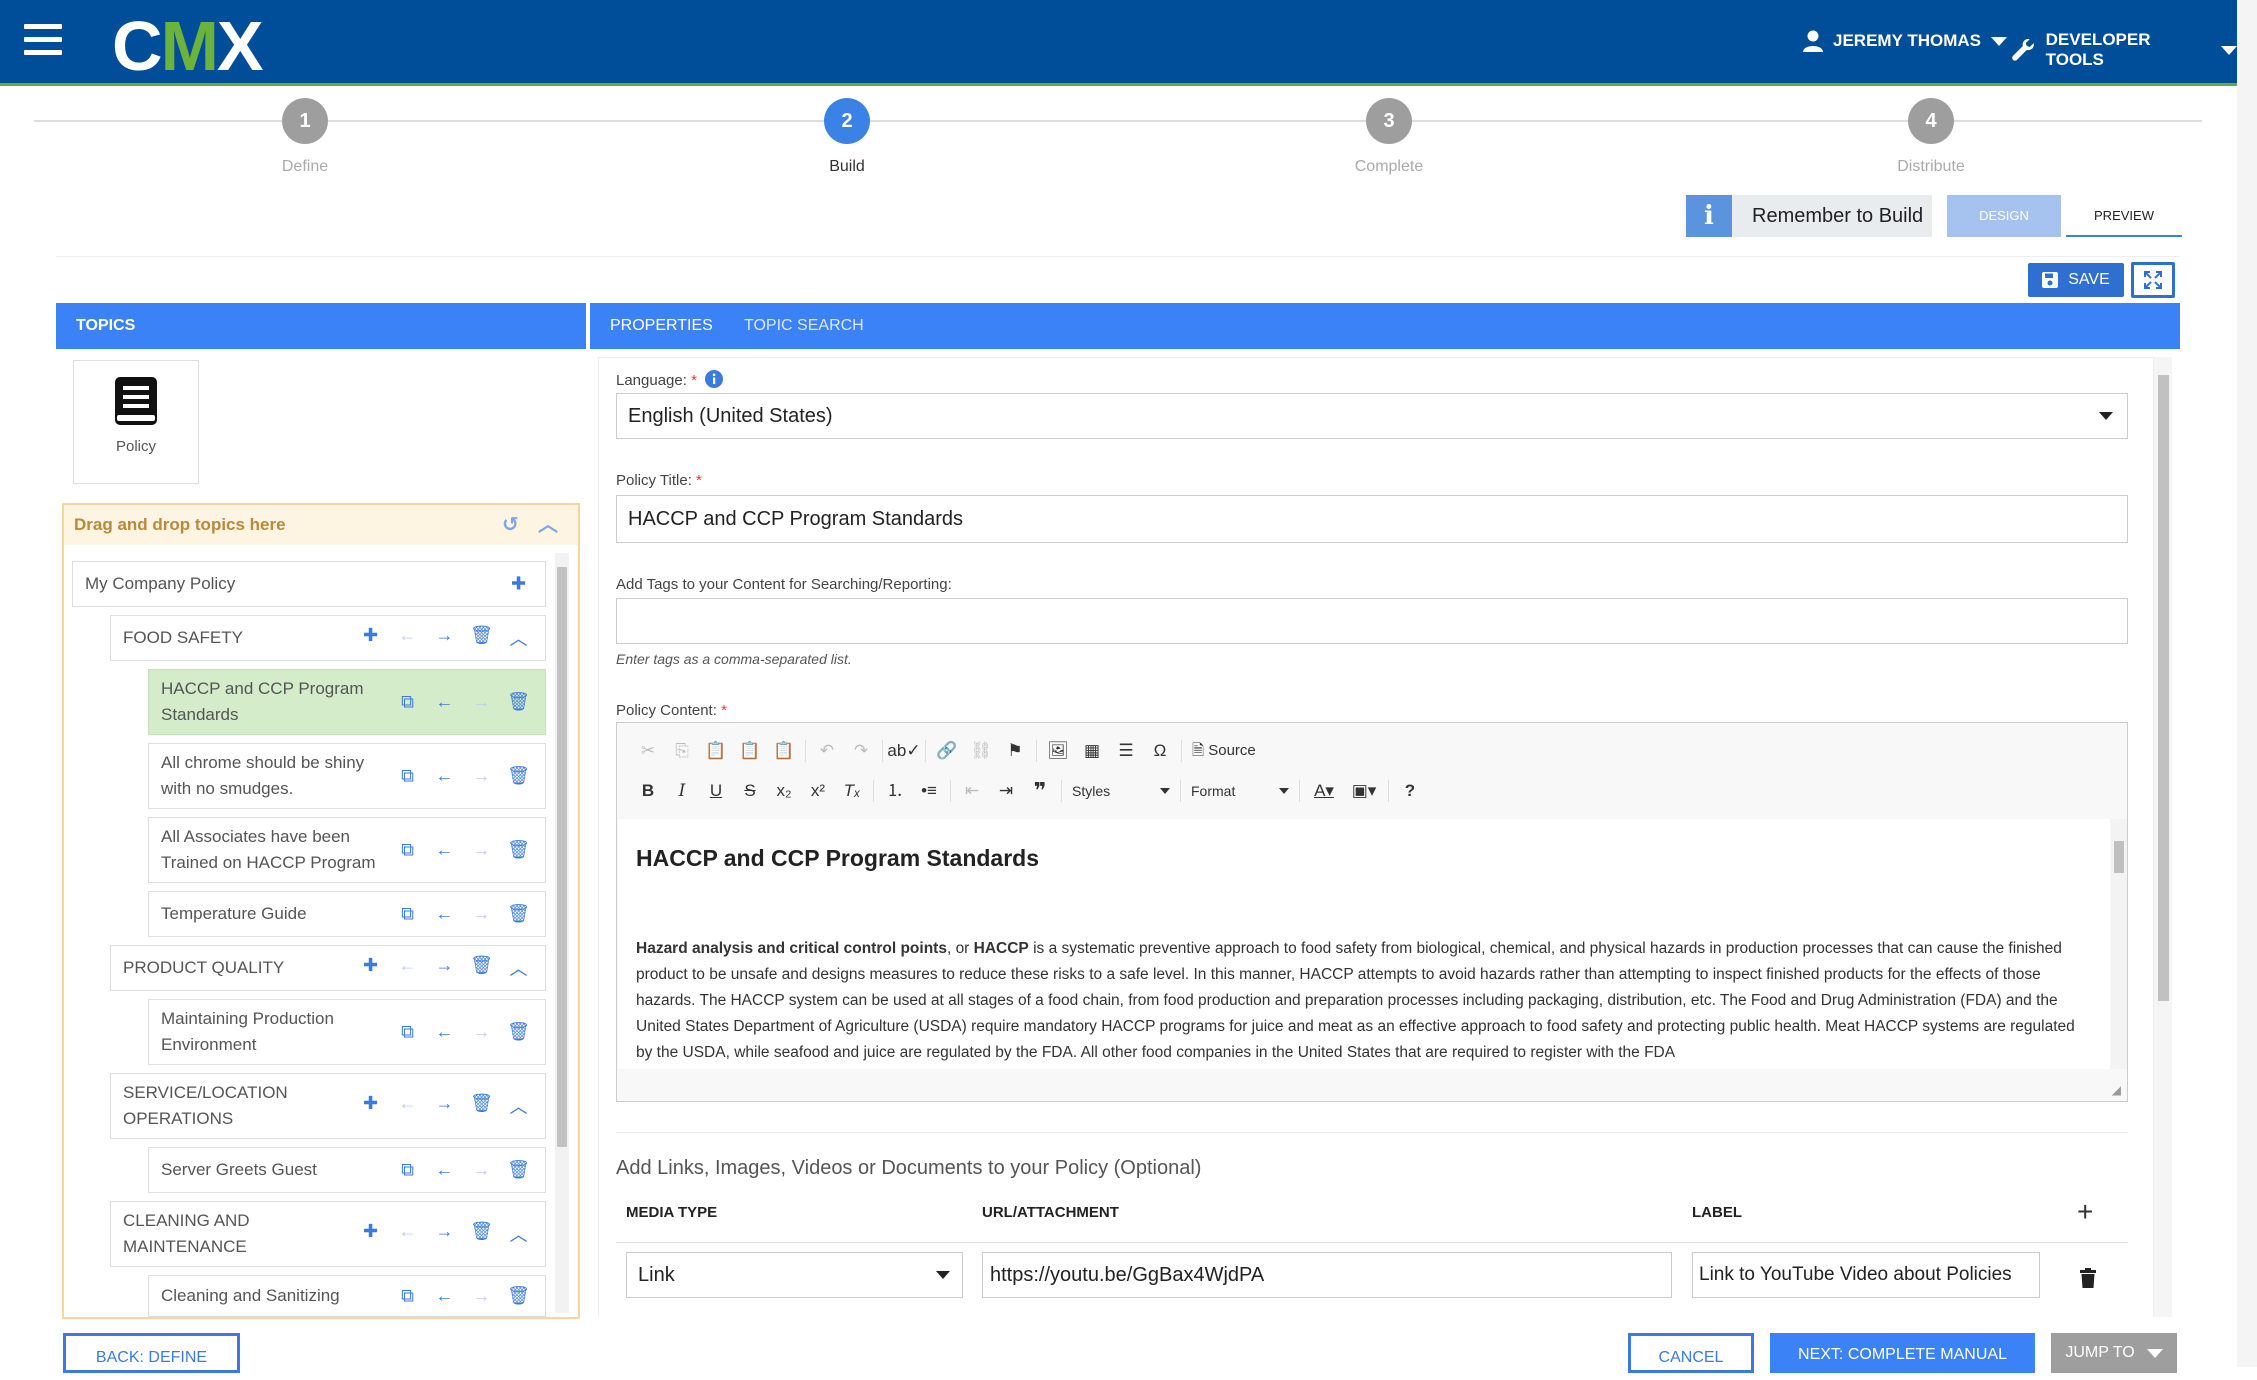 The width and height of the screenshot is (2257, 1380). Describe the element at coordinates (1126, 751) in the screenshot. I see `horizontal-line-icon: ☰` at that location.